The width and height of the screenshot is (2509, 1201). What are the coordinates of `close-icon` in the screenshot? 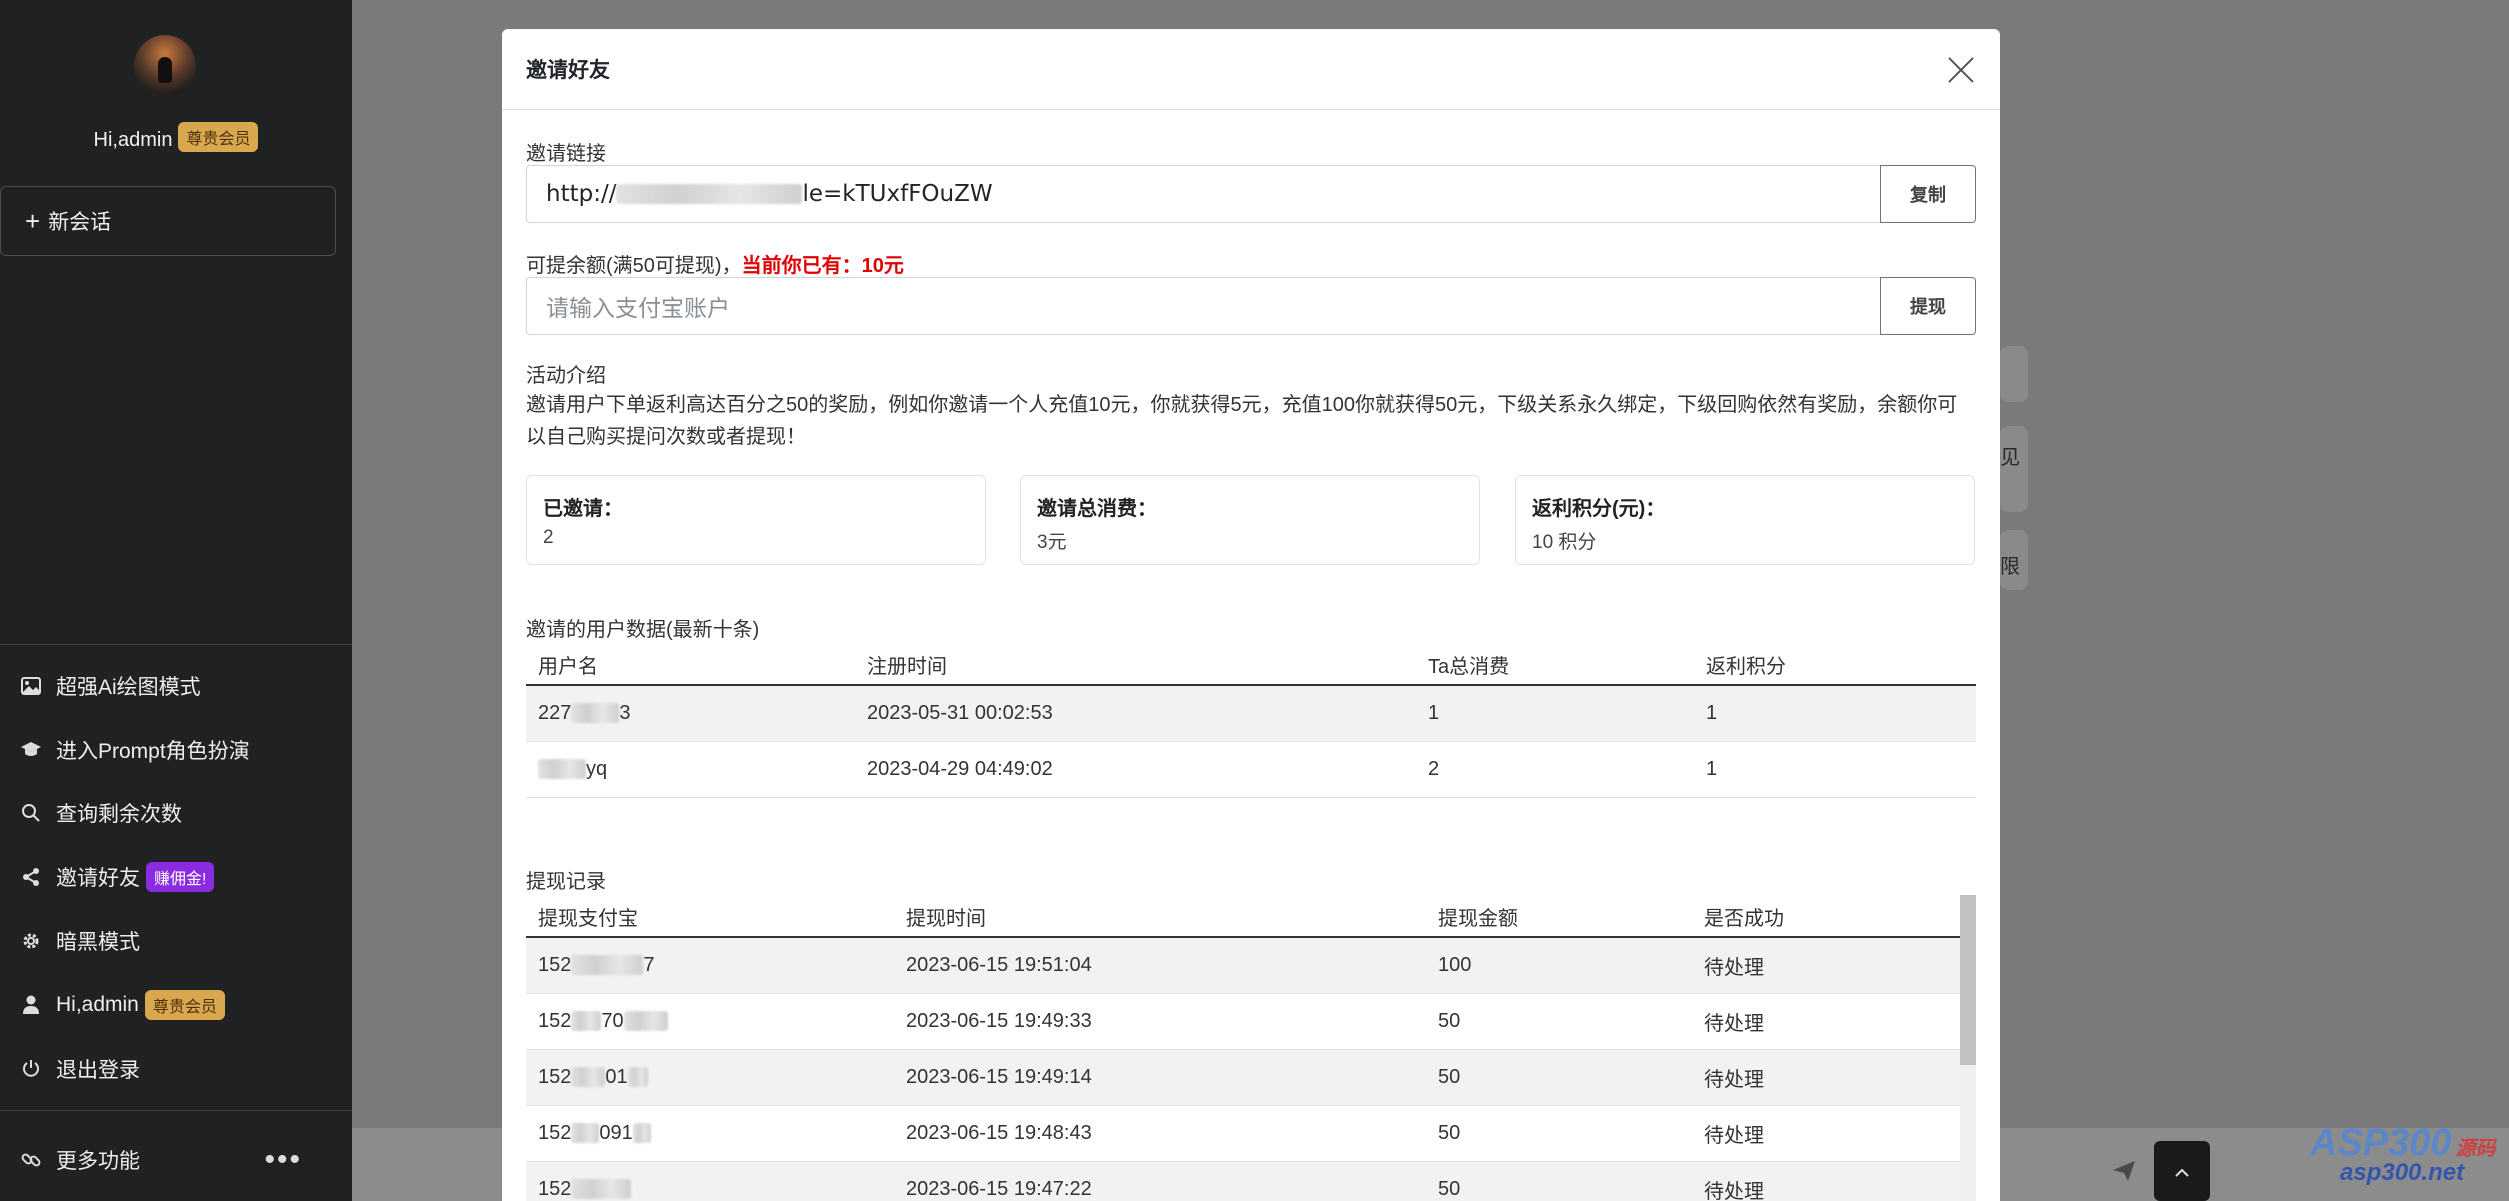 It's located at (1961, 70).